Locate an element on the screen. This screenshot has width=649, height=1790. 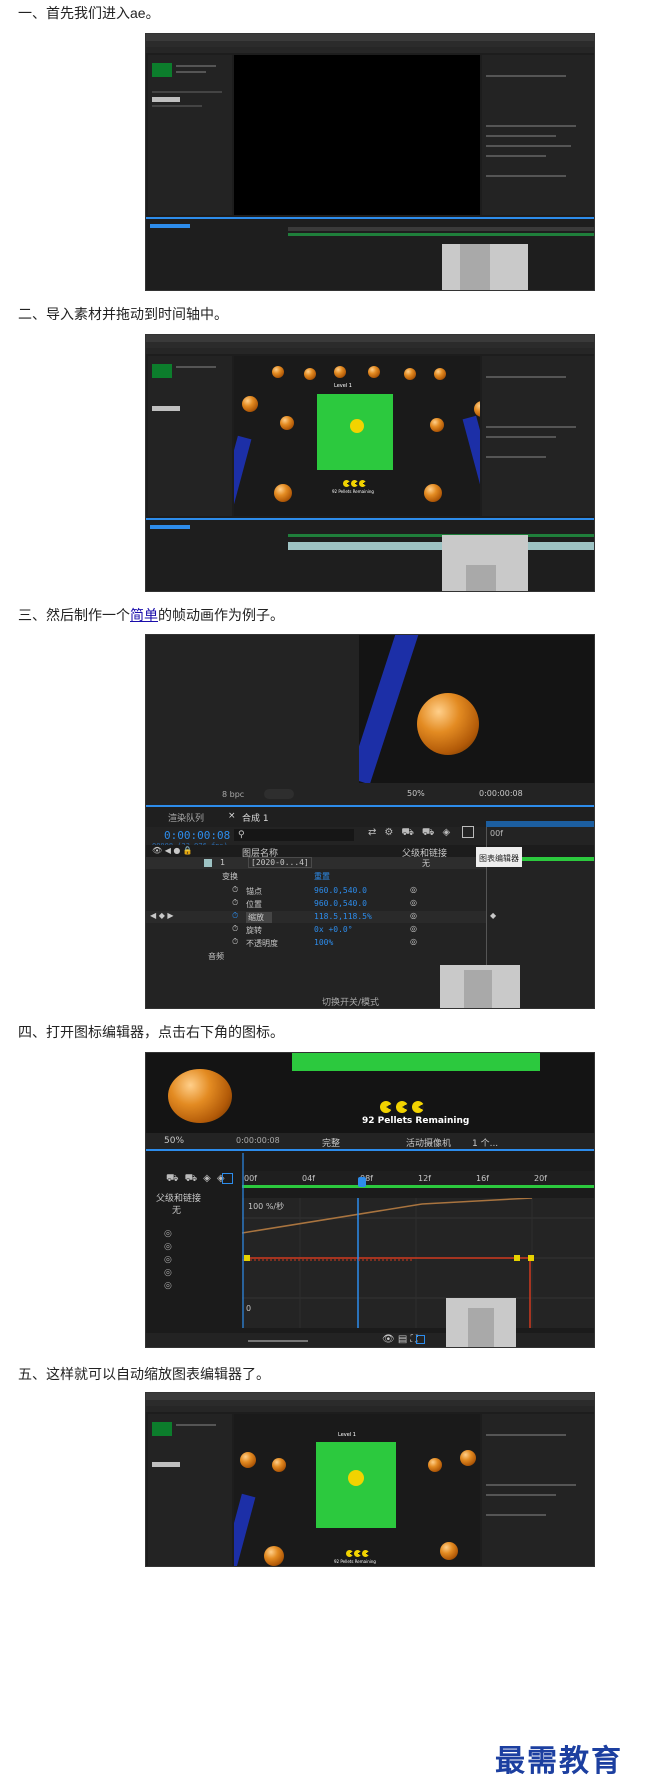
property-name: 锚点 is located at coordinates (254, 891).